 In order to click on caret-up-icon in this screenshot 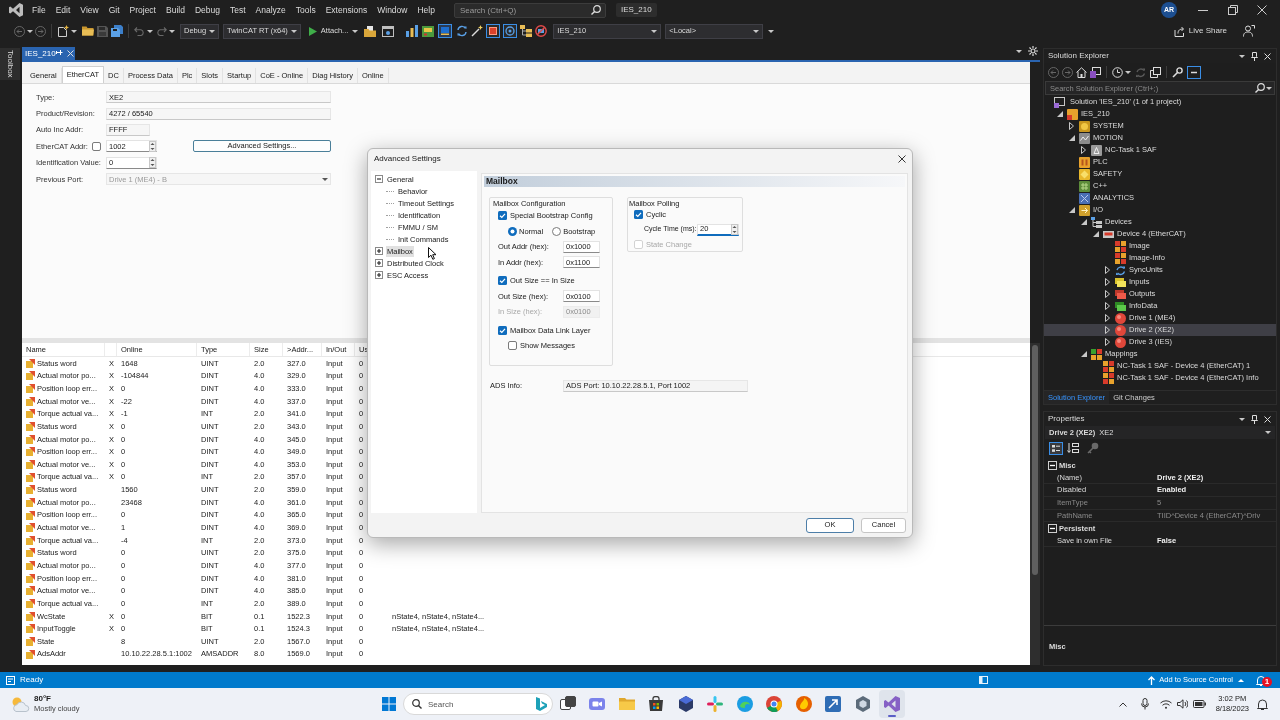, I will do `click(1241, 680)`.